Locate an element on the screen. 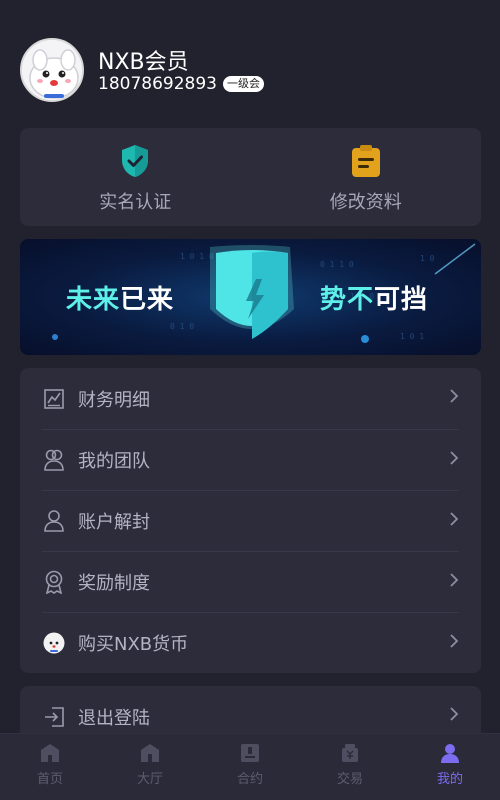  svg-text: 0 1 0 is located at coordinates (182, 326).